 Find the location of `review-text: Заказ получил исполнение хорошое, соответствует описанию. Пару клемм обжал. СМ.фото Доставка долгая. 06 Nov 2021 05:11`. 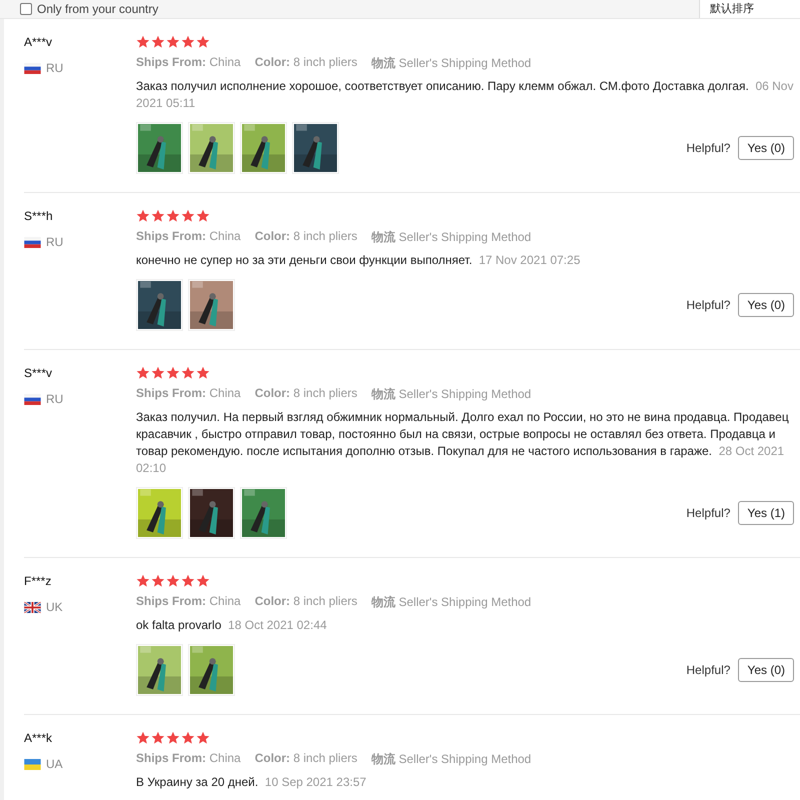

review-text: Заказ получил исполнение хорошое, соответствует описанию. Пару клемм обжал. СМ.фото Доставка долгая. 06 Nov 2021 05:11 is located at coordinates (465, 95).